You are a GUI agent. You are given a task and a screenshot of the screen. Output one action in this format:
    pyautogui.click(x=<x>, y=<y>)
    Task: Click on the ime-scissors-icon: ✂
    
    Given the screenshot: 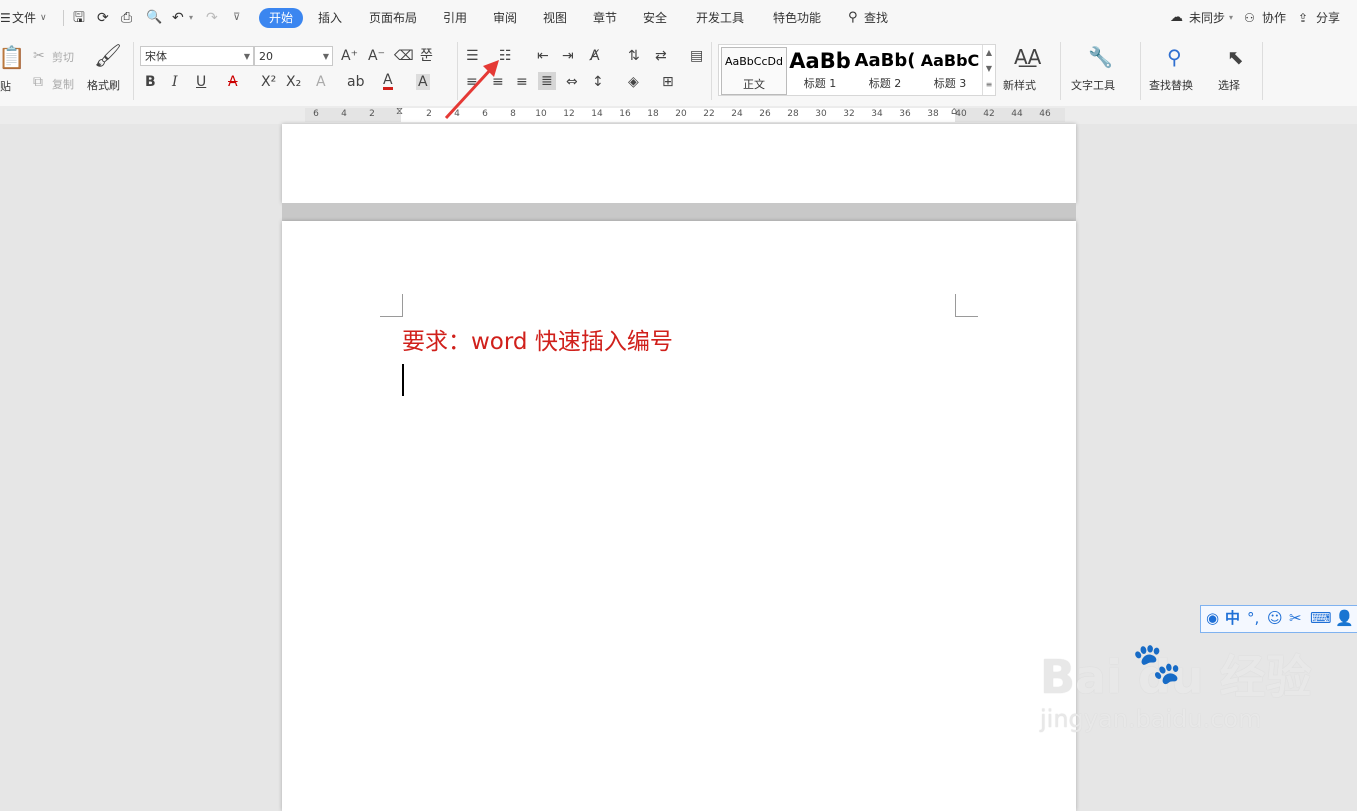 What is the action you would take?
    pyautogui.click(x=1295, y=618)
    